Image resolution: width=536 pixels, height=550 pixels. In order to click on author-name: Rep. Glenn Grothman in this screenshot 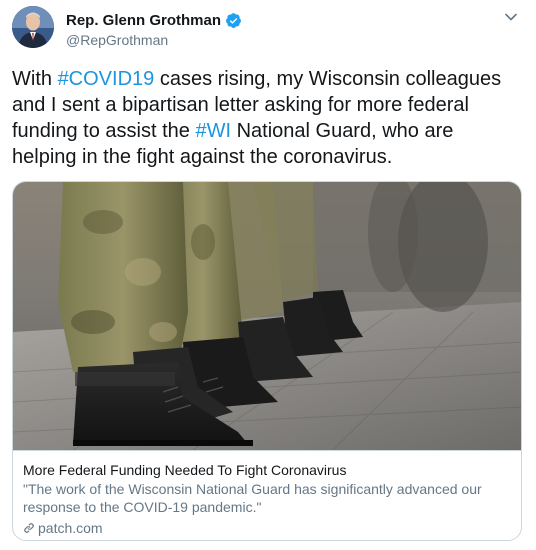, I will do `click(143, 20)`.